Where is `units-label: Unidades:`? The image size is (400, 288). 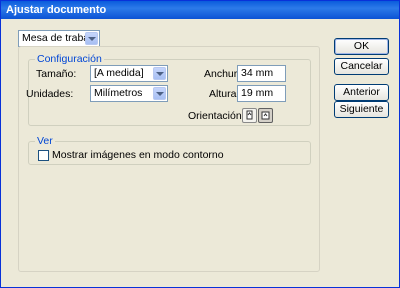 units-label: Unidades: is located at coordinates (50, 94).